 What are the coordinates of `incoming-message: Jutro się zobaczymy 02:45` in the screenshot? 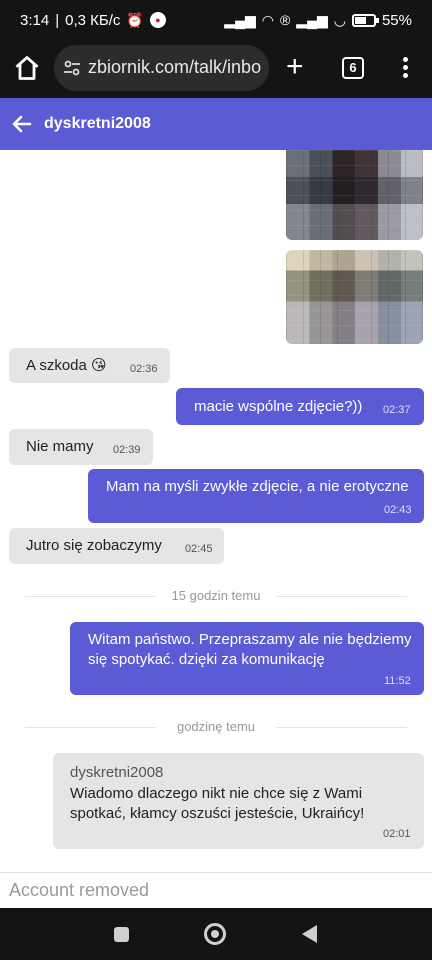 It's located at (116, 546).